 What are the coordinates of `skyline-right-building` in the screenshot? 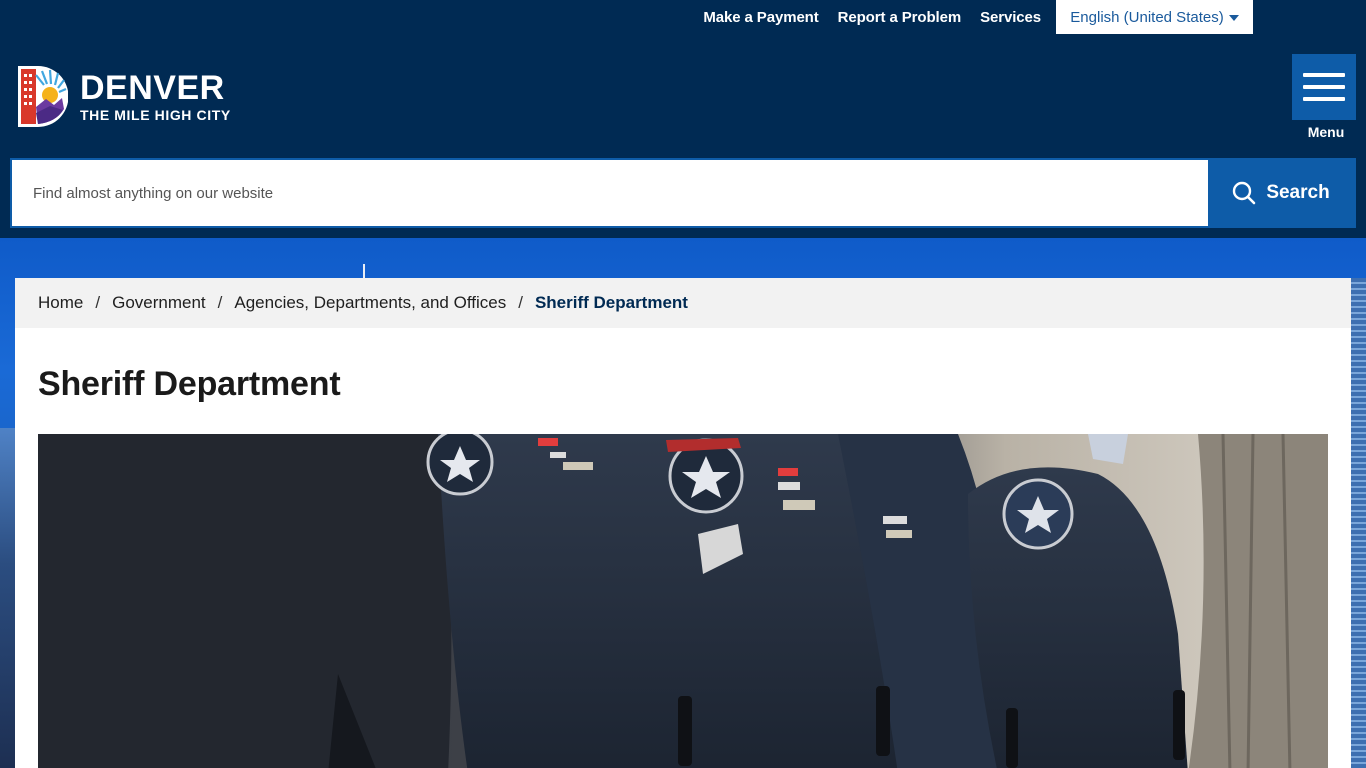 It's located at (1358, 523).